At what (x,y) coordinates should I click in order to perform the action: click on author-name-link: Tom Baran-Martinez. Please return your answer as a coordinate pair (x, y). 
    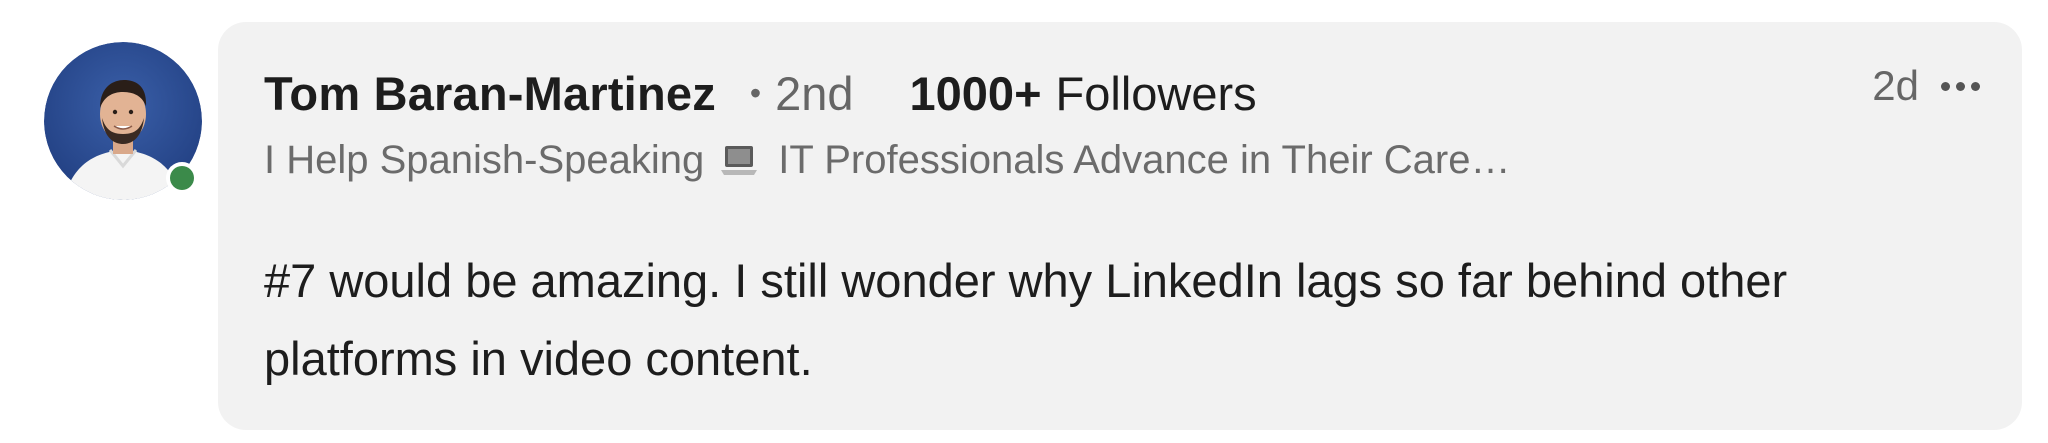
    Looking at the image, I should click on (490, 93).